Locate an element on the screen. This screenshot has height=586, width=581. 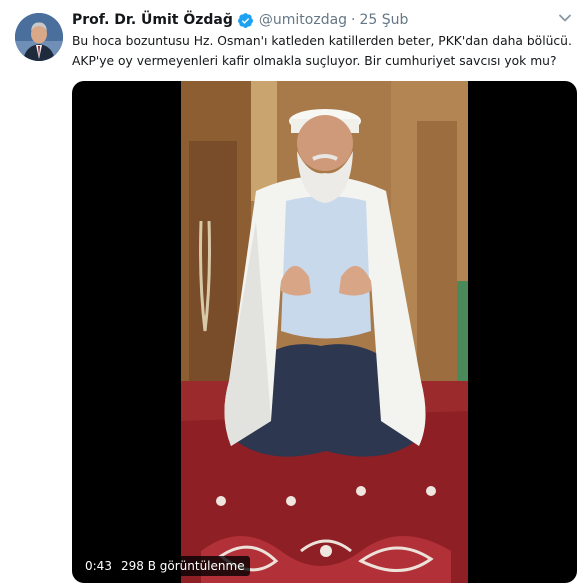
avatar-image is located at coordinates (39, 37).